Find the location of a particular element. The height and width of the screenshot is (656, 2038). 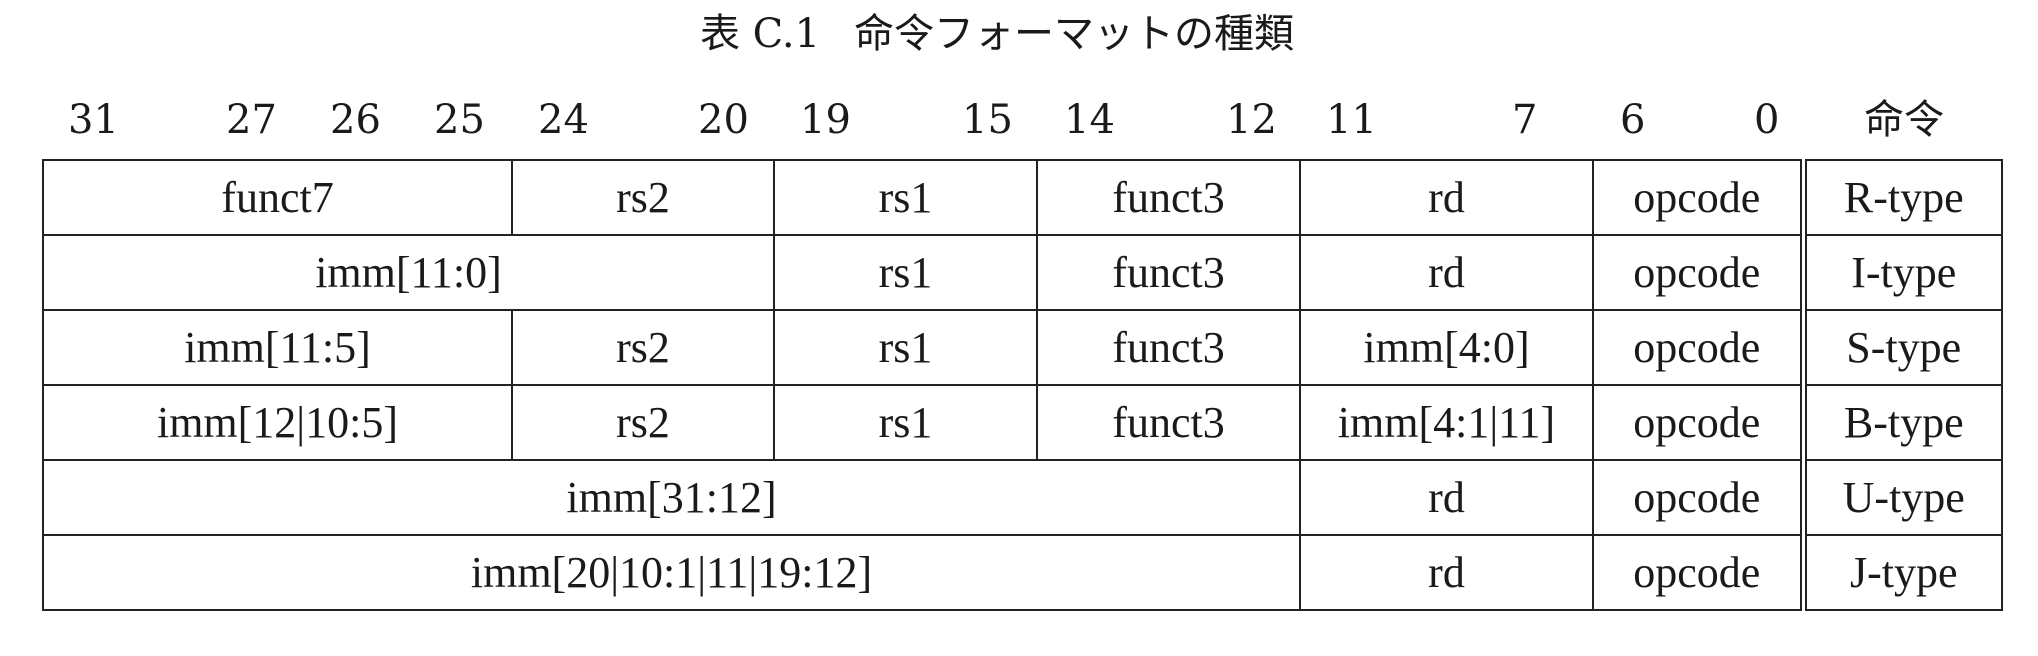

table-row: imm[11:0] rs1 funct3 rd opcode I-type is located at coordinates (1022, 272).